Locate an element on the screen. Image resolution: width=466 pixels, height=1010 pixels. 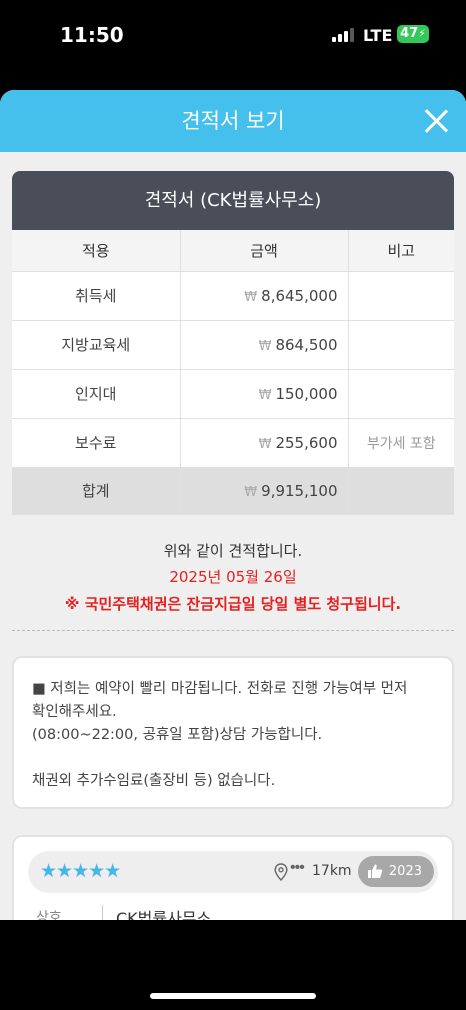
status-bar: 11:50 LTE 47⚡ is located at coordinates (233, 35).